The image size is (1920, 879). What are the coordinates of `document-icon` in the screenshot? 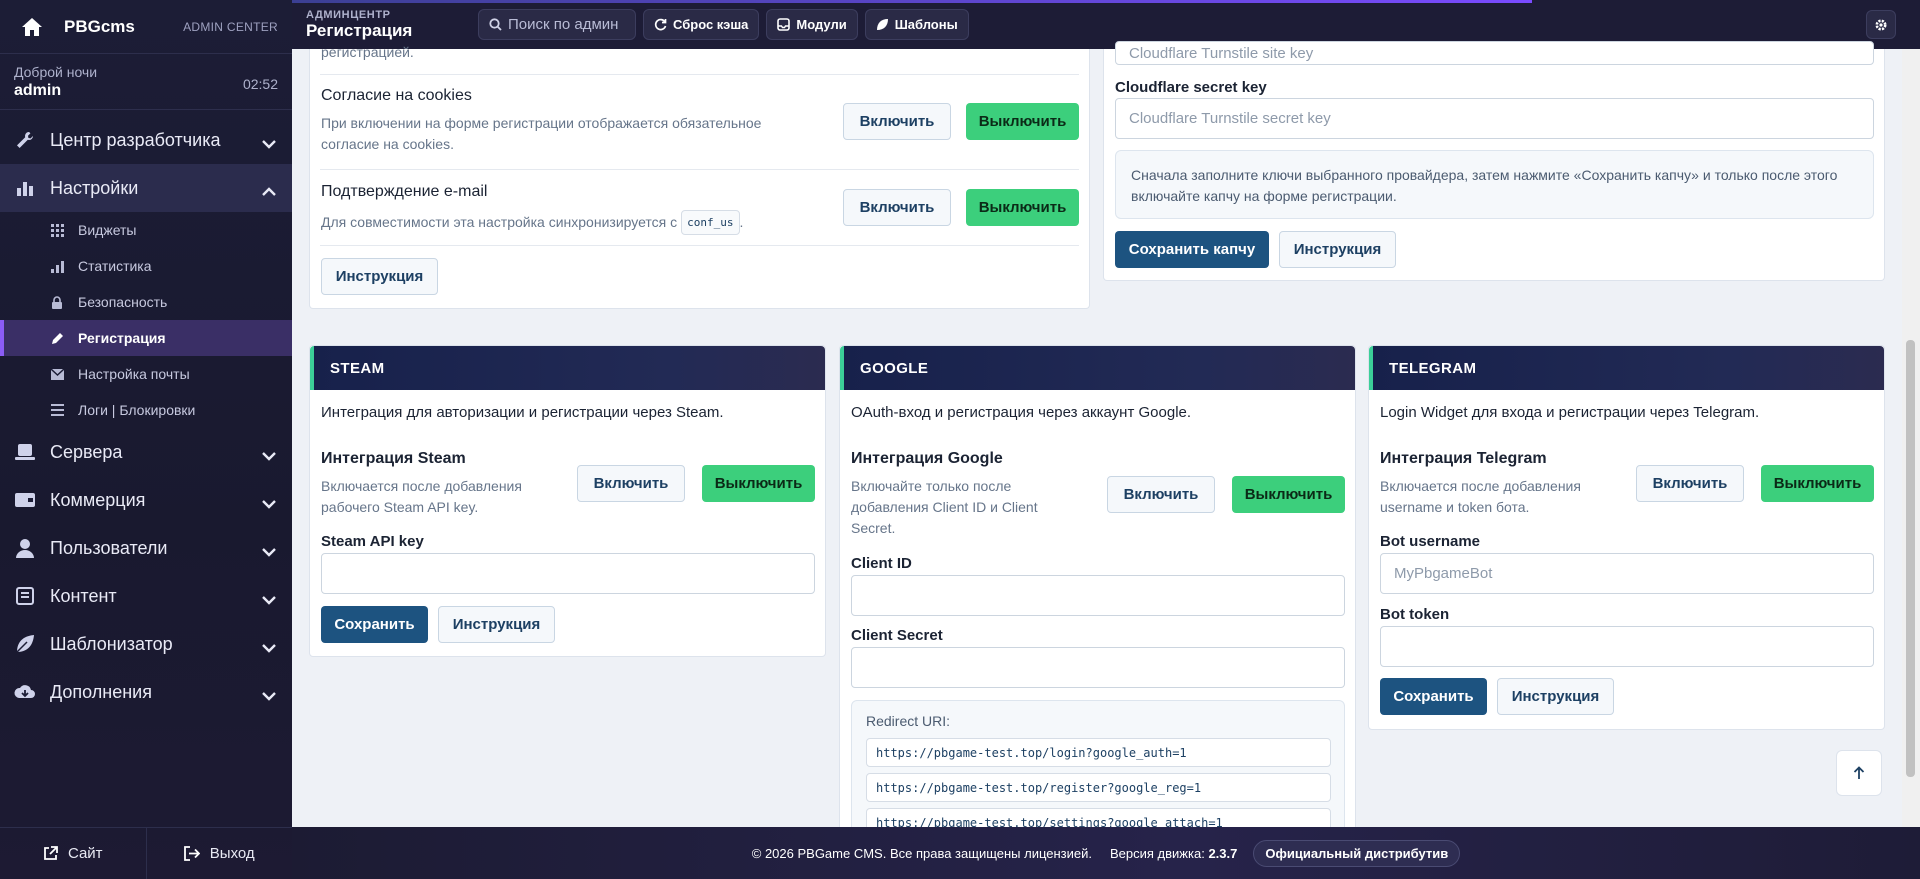 It's located at (25, 596).